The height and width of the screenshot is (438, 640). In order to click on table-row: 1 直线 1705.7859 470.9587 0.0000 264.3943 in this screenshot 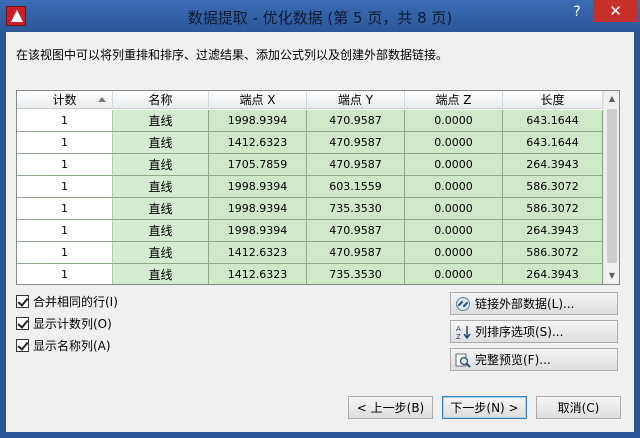, I will do `click(310, 165)`.